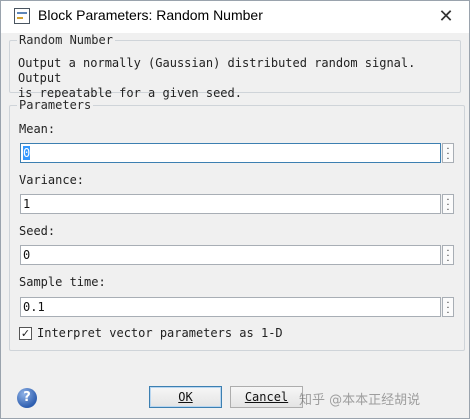 This screenshot has height=419, width=470. I want to click on watermark: 知乎 @本本正经胡说, so click(360, 400).